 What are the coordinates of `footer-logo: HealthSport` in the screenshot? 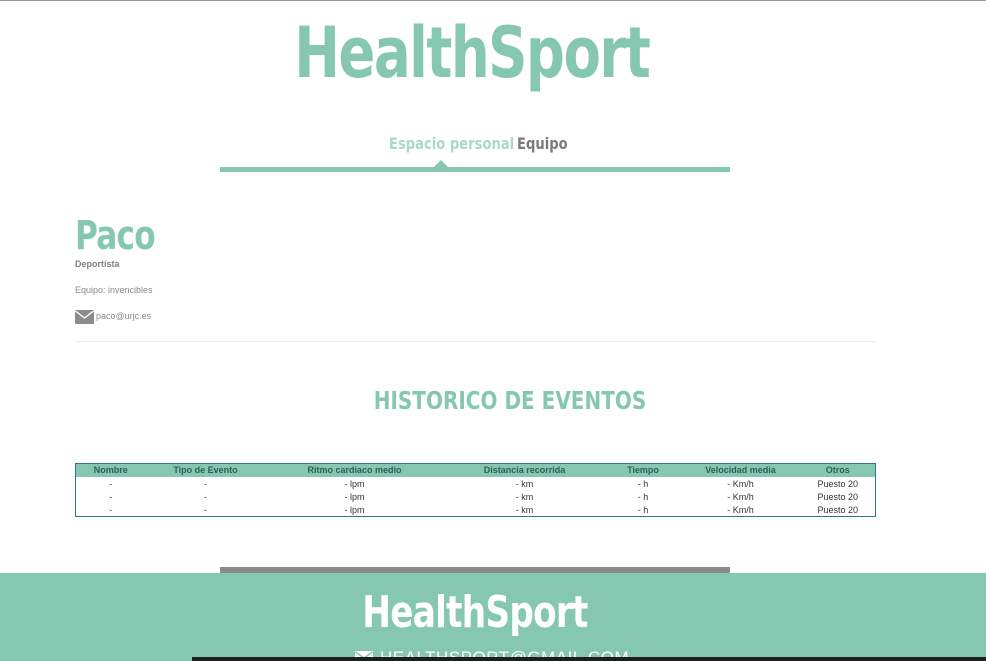 It's located at (475, 612).